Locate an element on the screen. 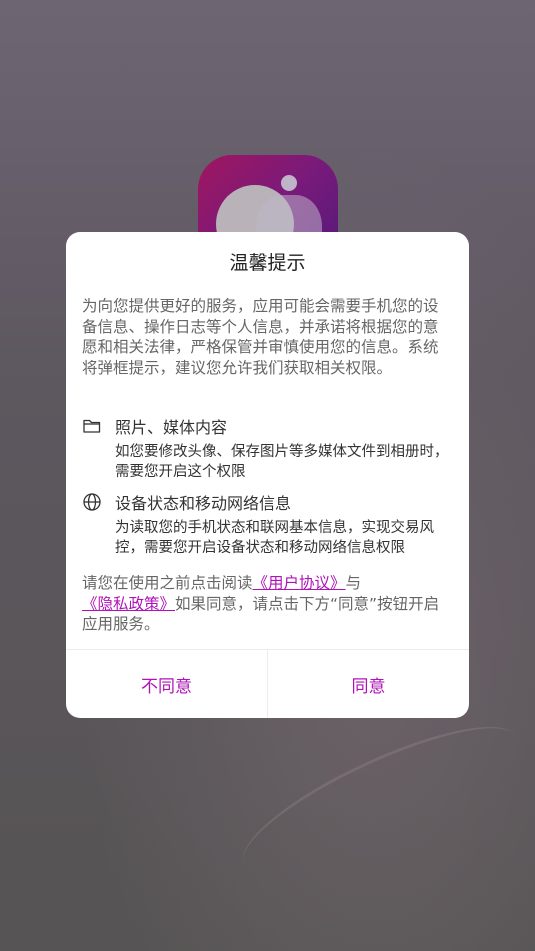  permission-desc-media: 如您要修改头像、保存图片等多媒体文件到相册时，需要您开启这个权限 is located at coordinates (282, 462).